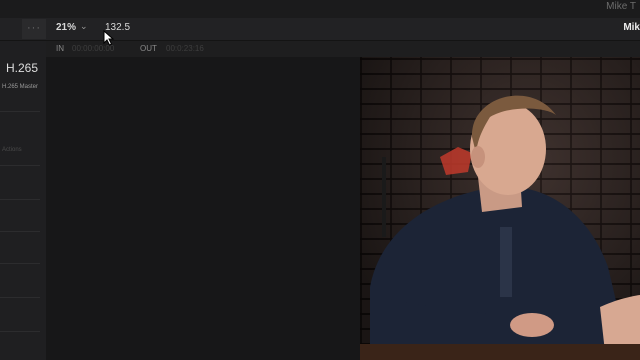 Image resolution: width=640 pixels, height=360 pixels. I want to click on user-name: Mike T, so click(621, 6).